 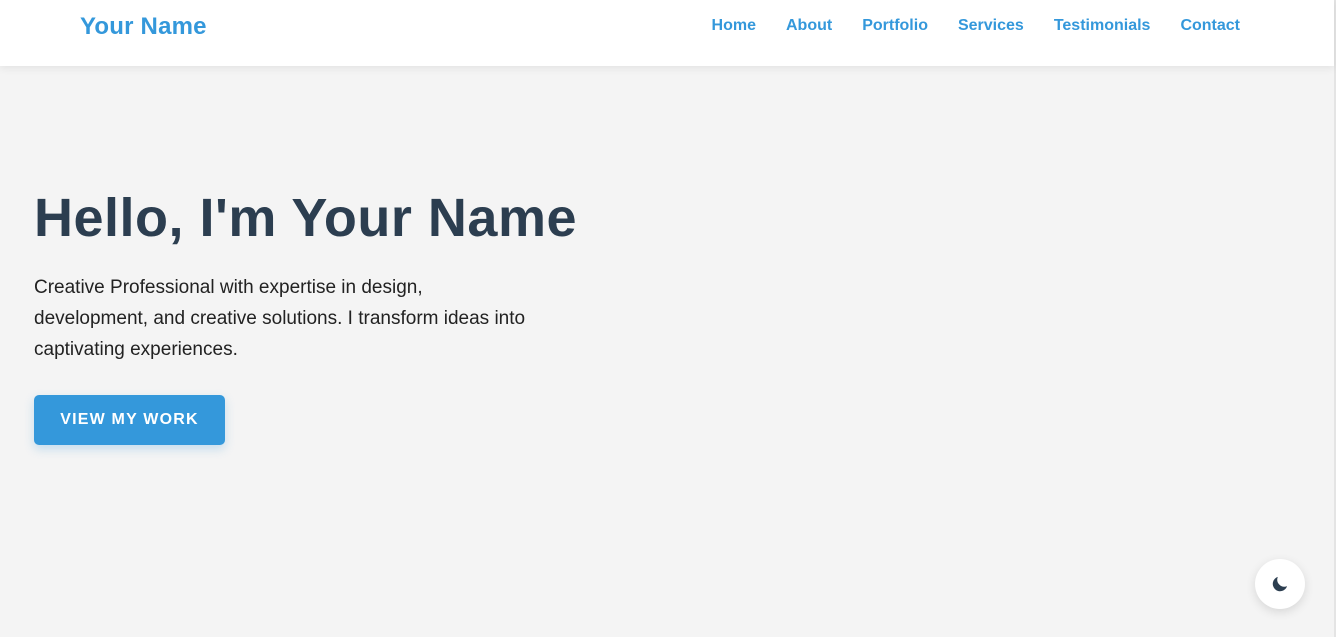 I want to click on nav-services-link: Services, so click(x=991, y=26).